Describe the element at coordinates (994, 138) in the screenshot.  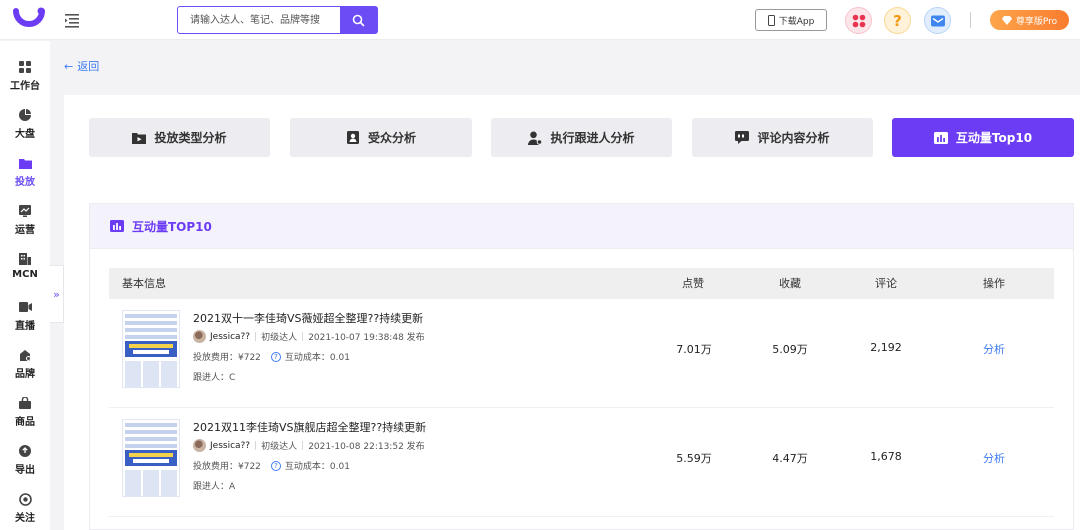
I see `tab-label: 互动量Top10` at that location.